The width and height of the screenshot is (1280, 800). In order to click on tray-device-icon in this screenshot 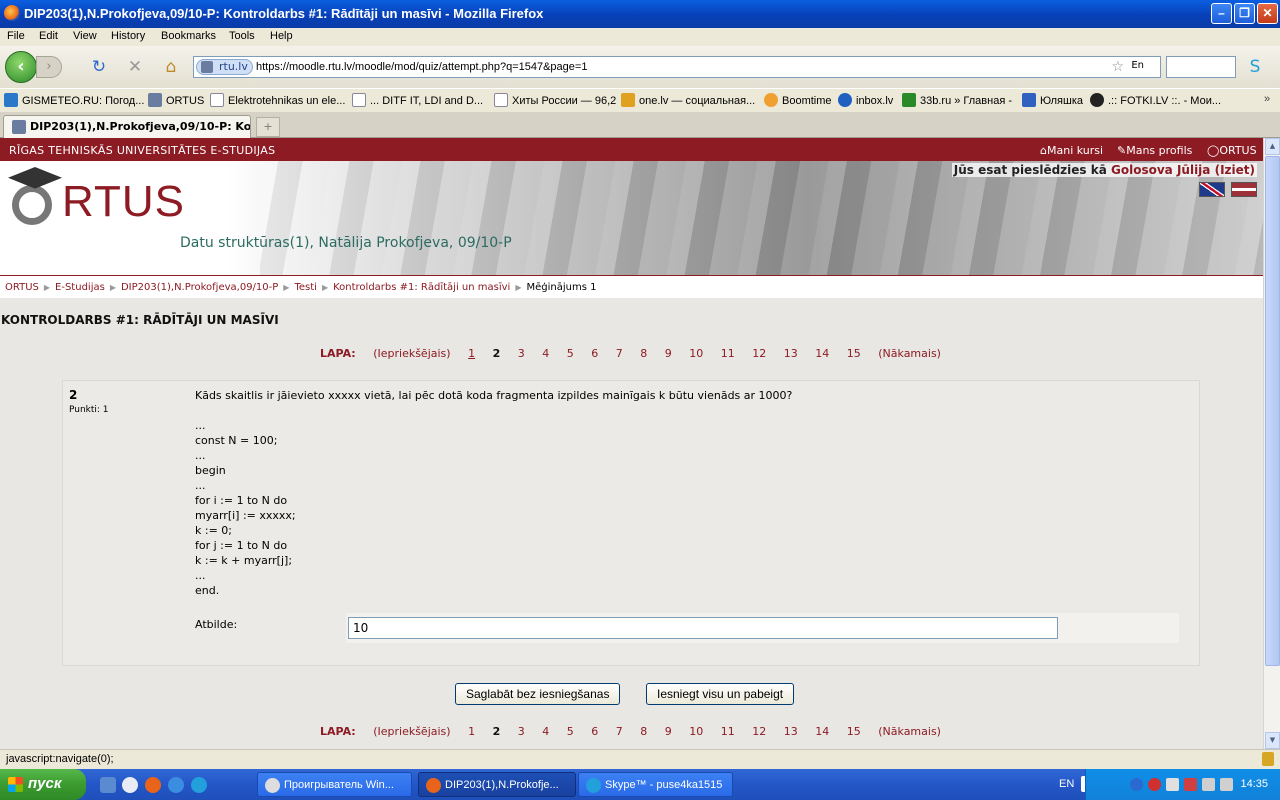, I will do `click(1208, 784)`.